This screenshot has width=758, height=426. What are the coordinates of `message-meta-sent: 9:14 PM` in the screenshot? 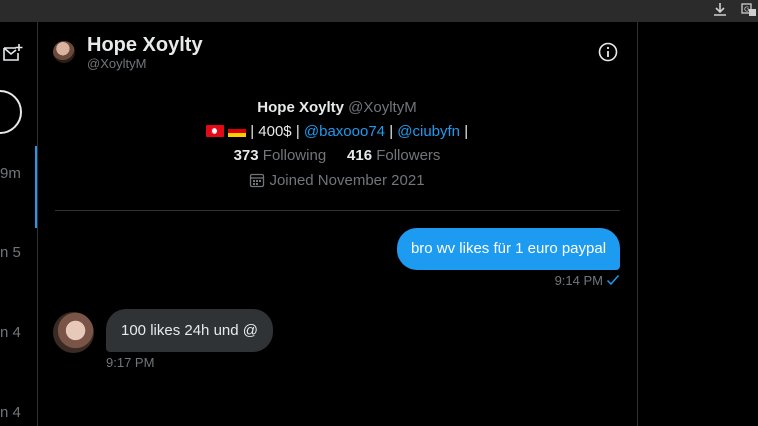 It's located at (587, 280).